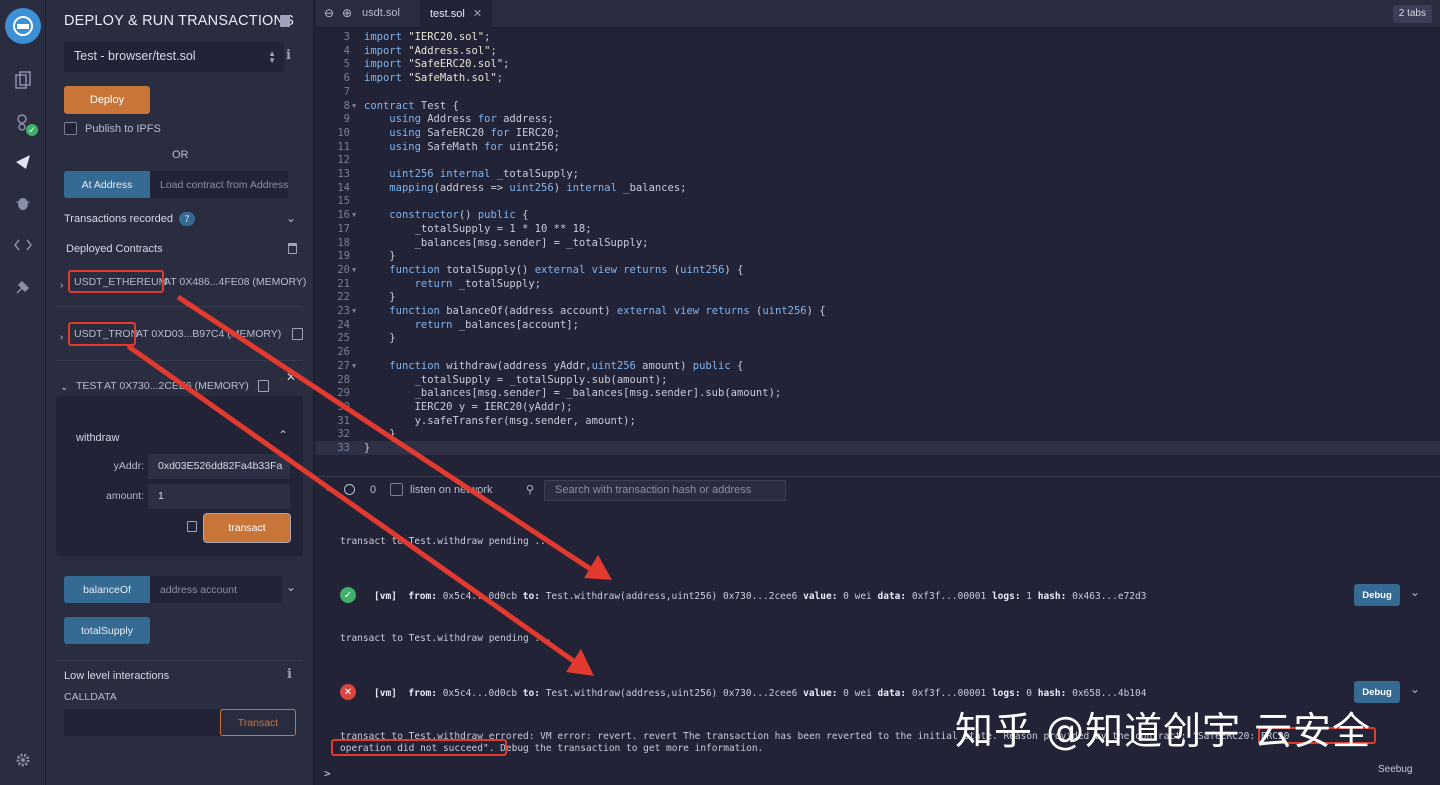  I want to click on collapse-terminal-icon: ⌄, so click(328, 488).